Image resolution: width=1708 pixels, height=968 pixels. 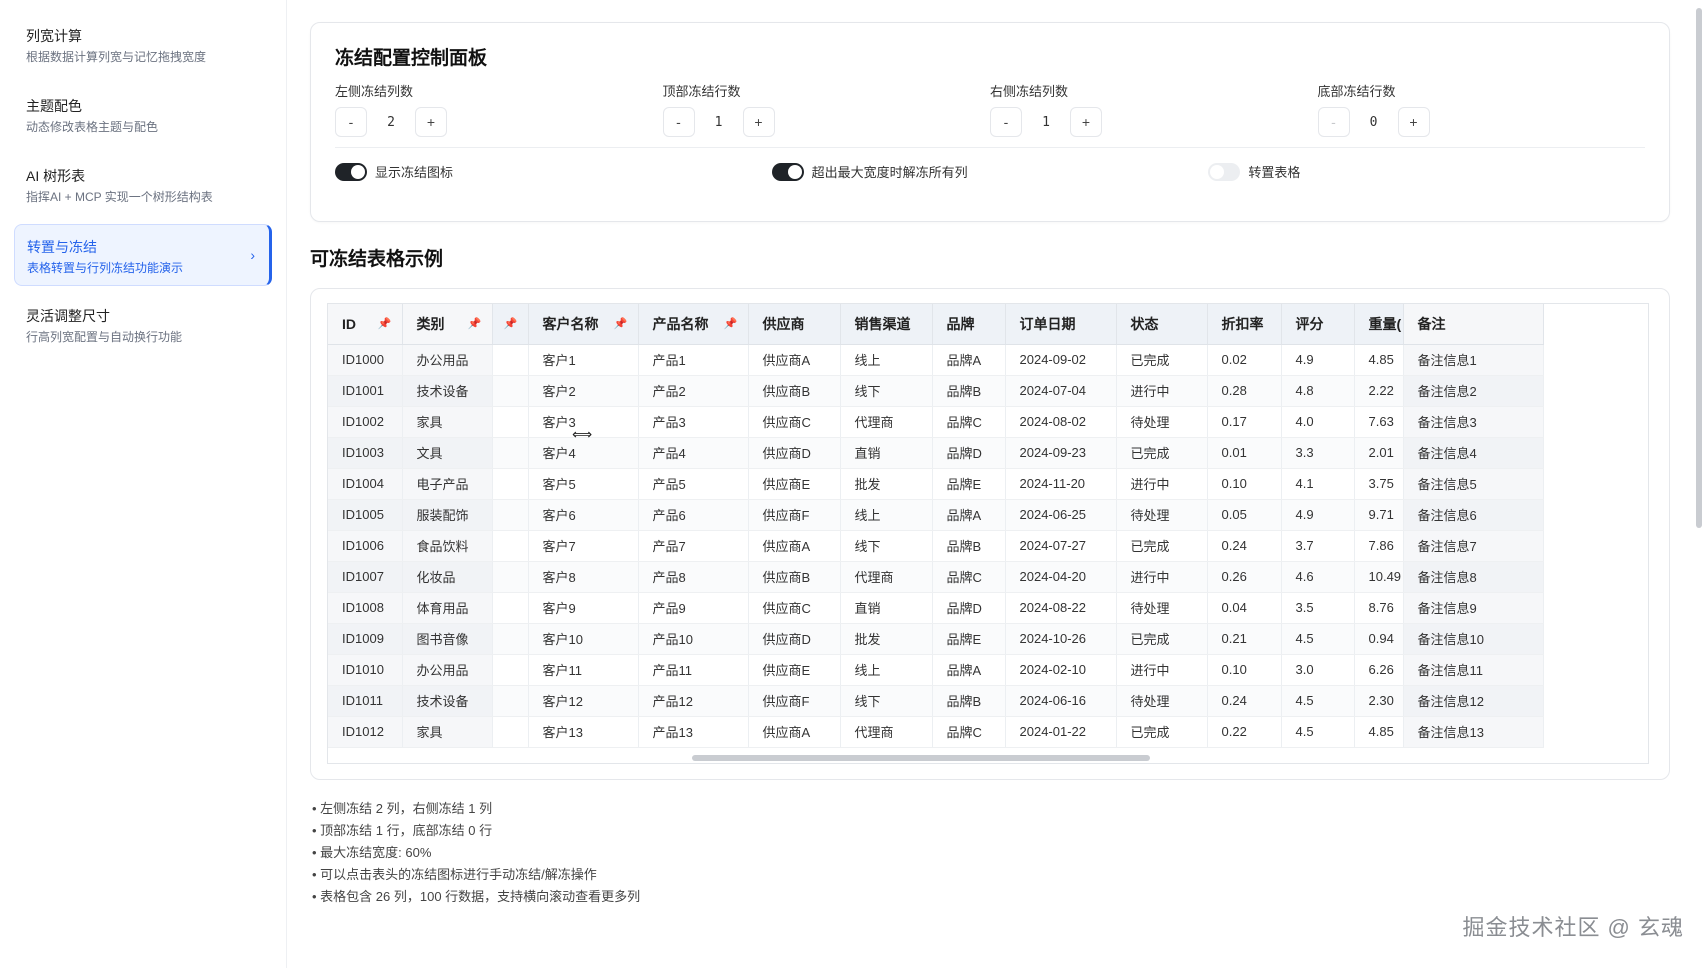 What do you see at coordinates (54, 106) in the screenshot?
I see `sidebar-item-label: 主题配色` at bounding box center [54, 106].